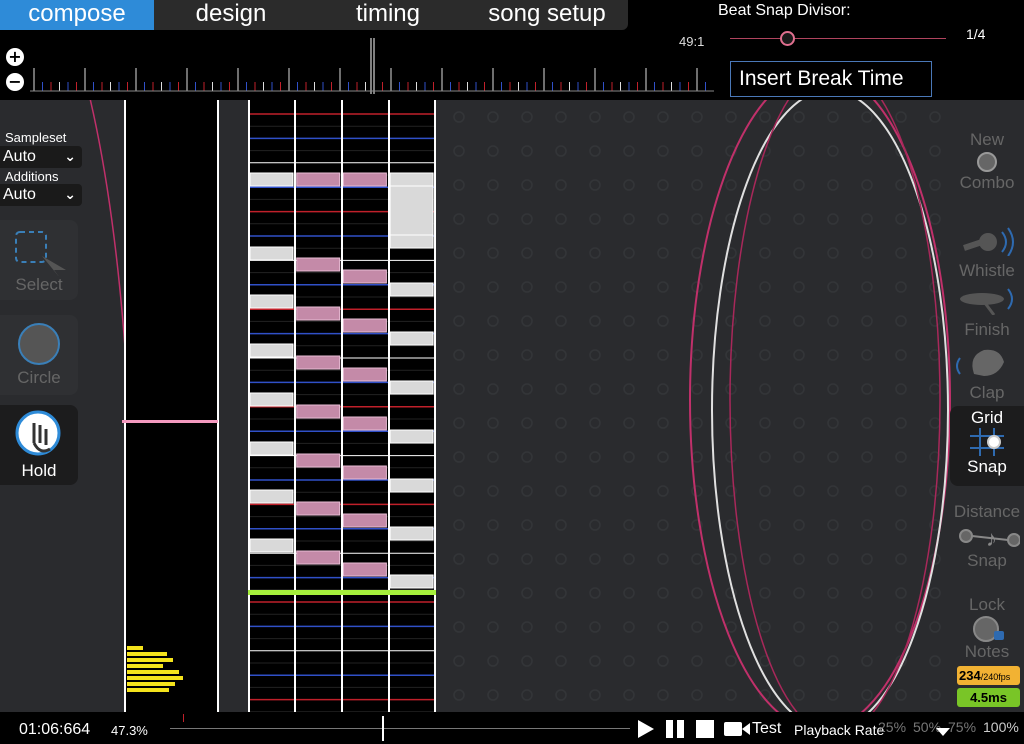  I want to click on hold-icon, so click(38, 433).